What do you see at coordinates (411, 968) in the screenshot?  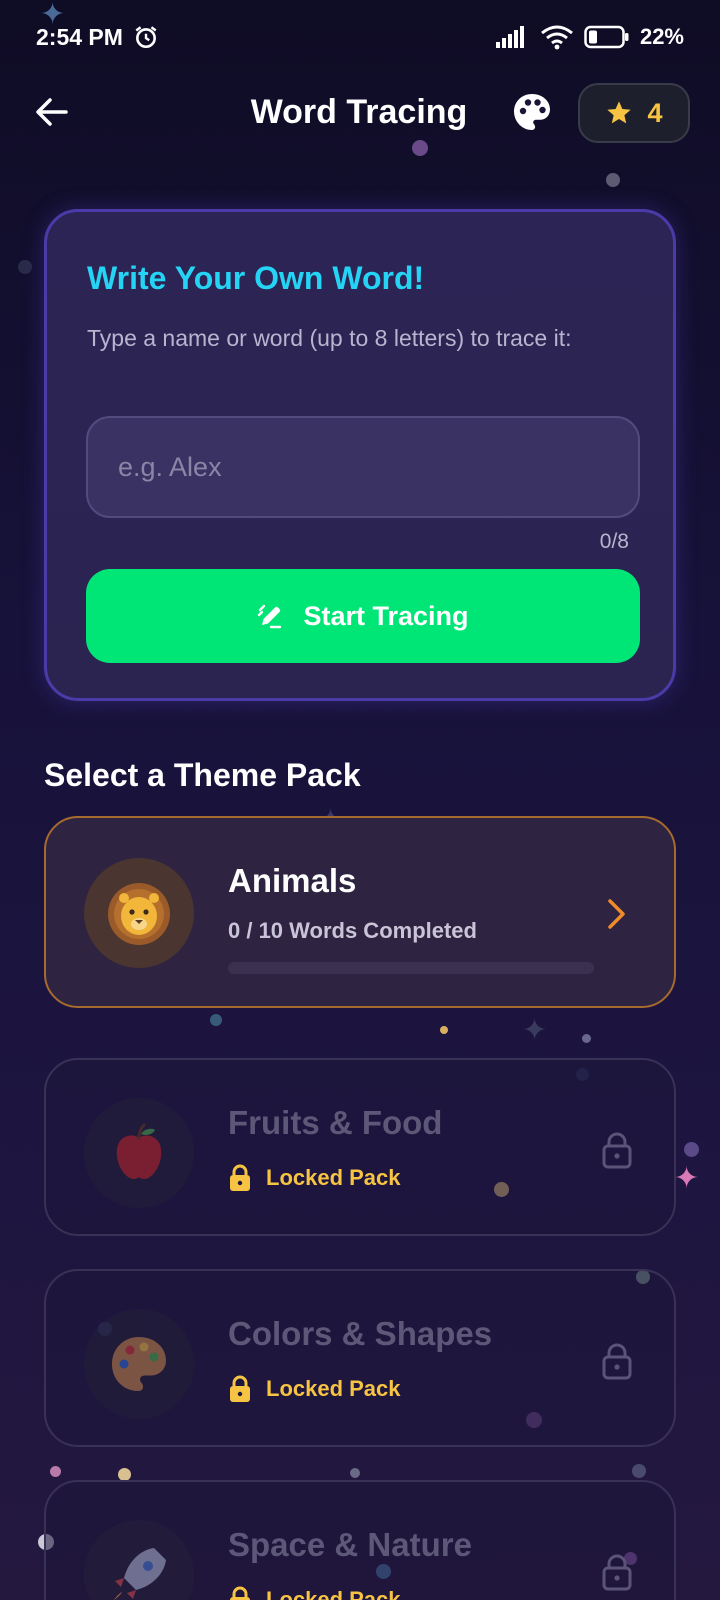 I see `pack-progress-bar` at bounding box center [411, 968].